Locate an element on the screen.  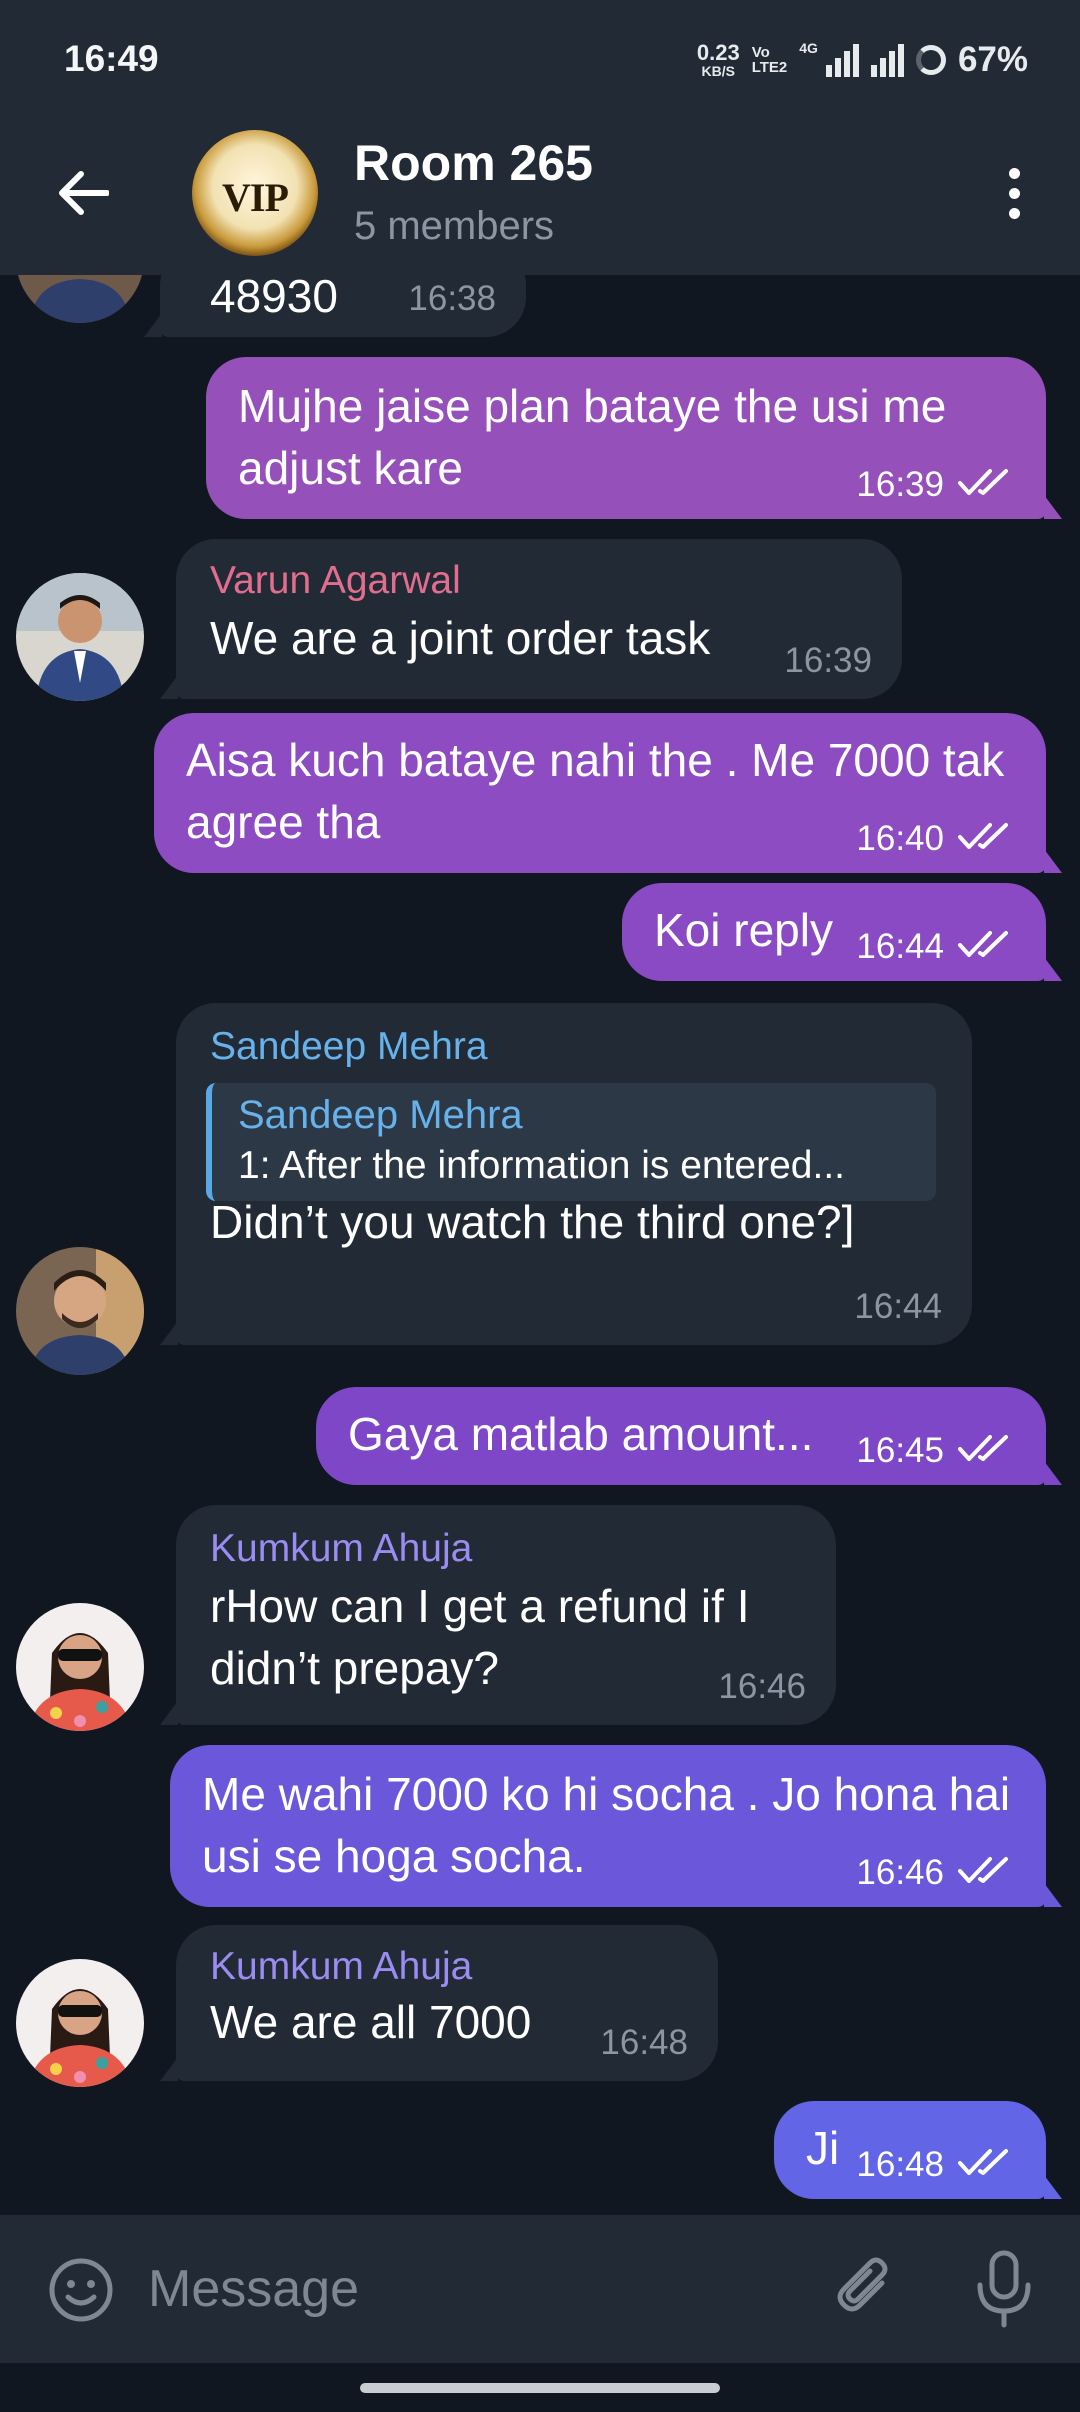
message-text: Koi reply is located at coordinates (743, 930).